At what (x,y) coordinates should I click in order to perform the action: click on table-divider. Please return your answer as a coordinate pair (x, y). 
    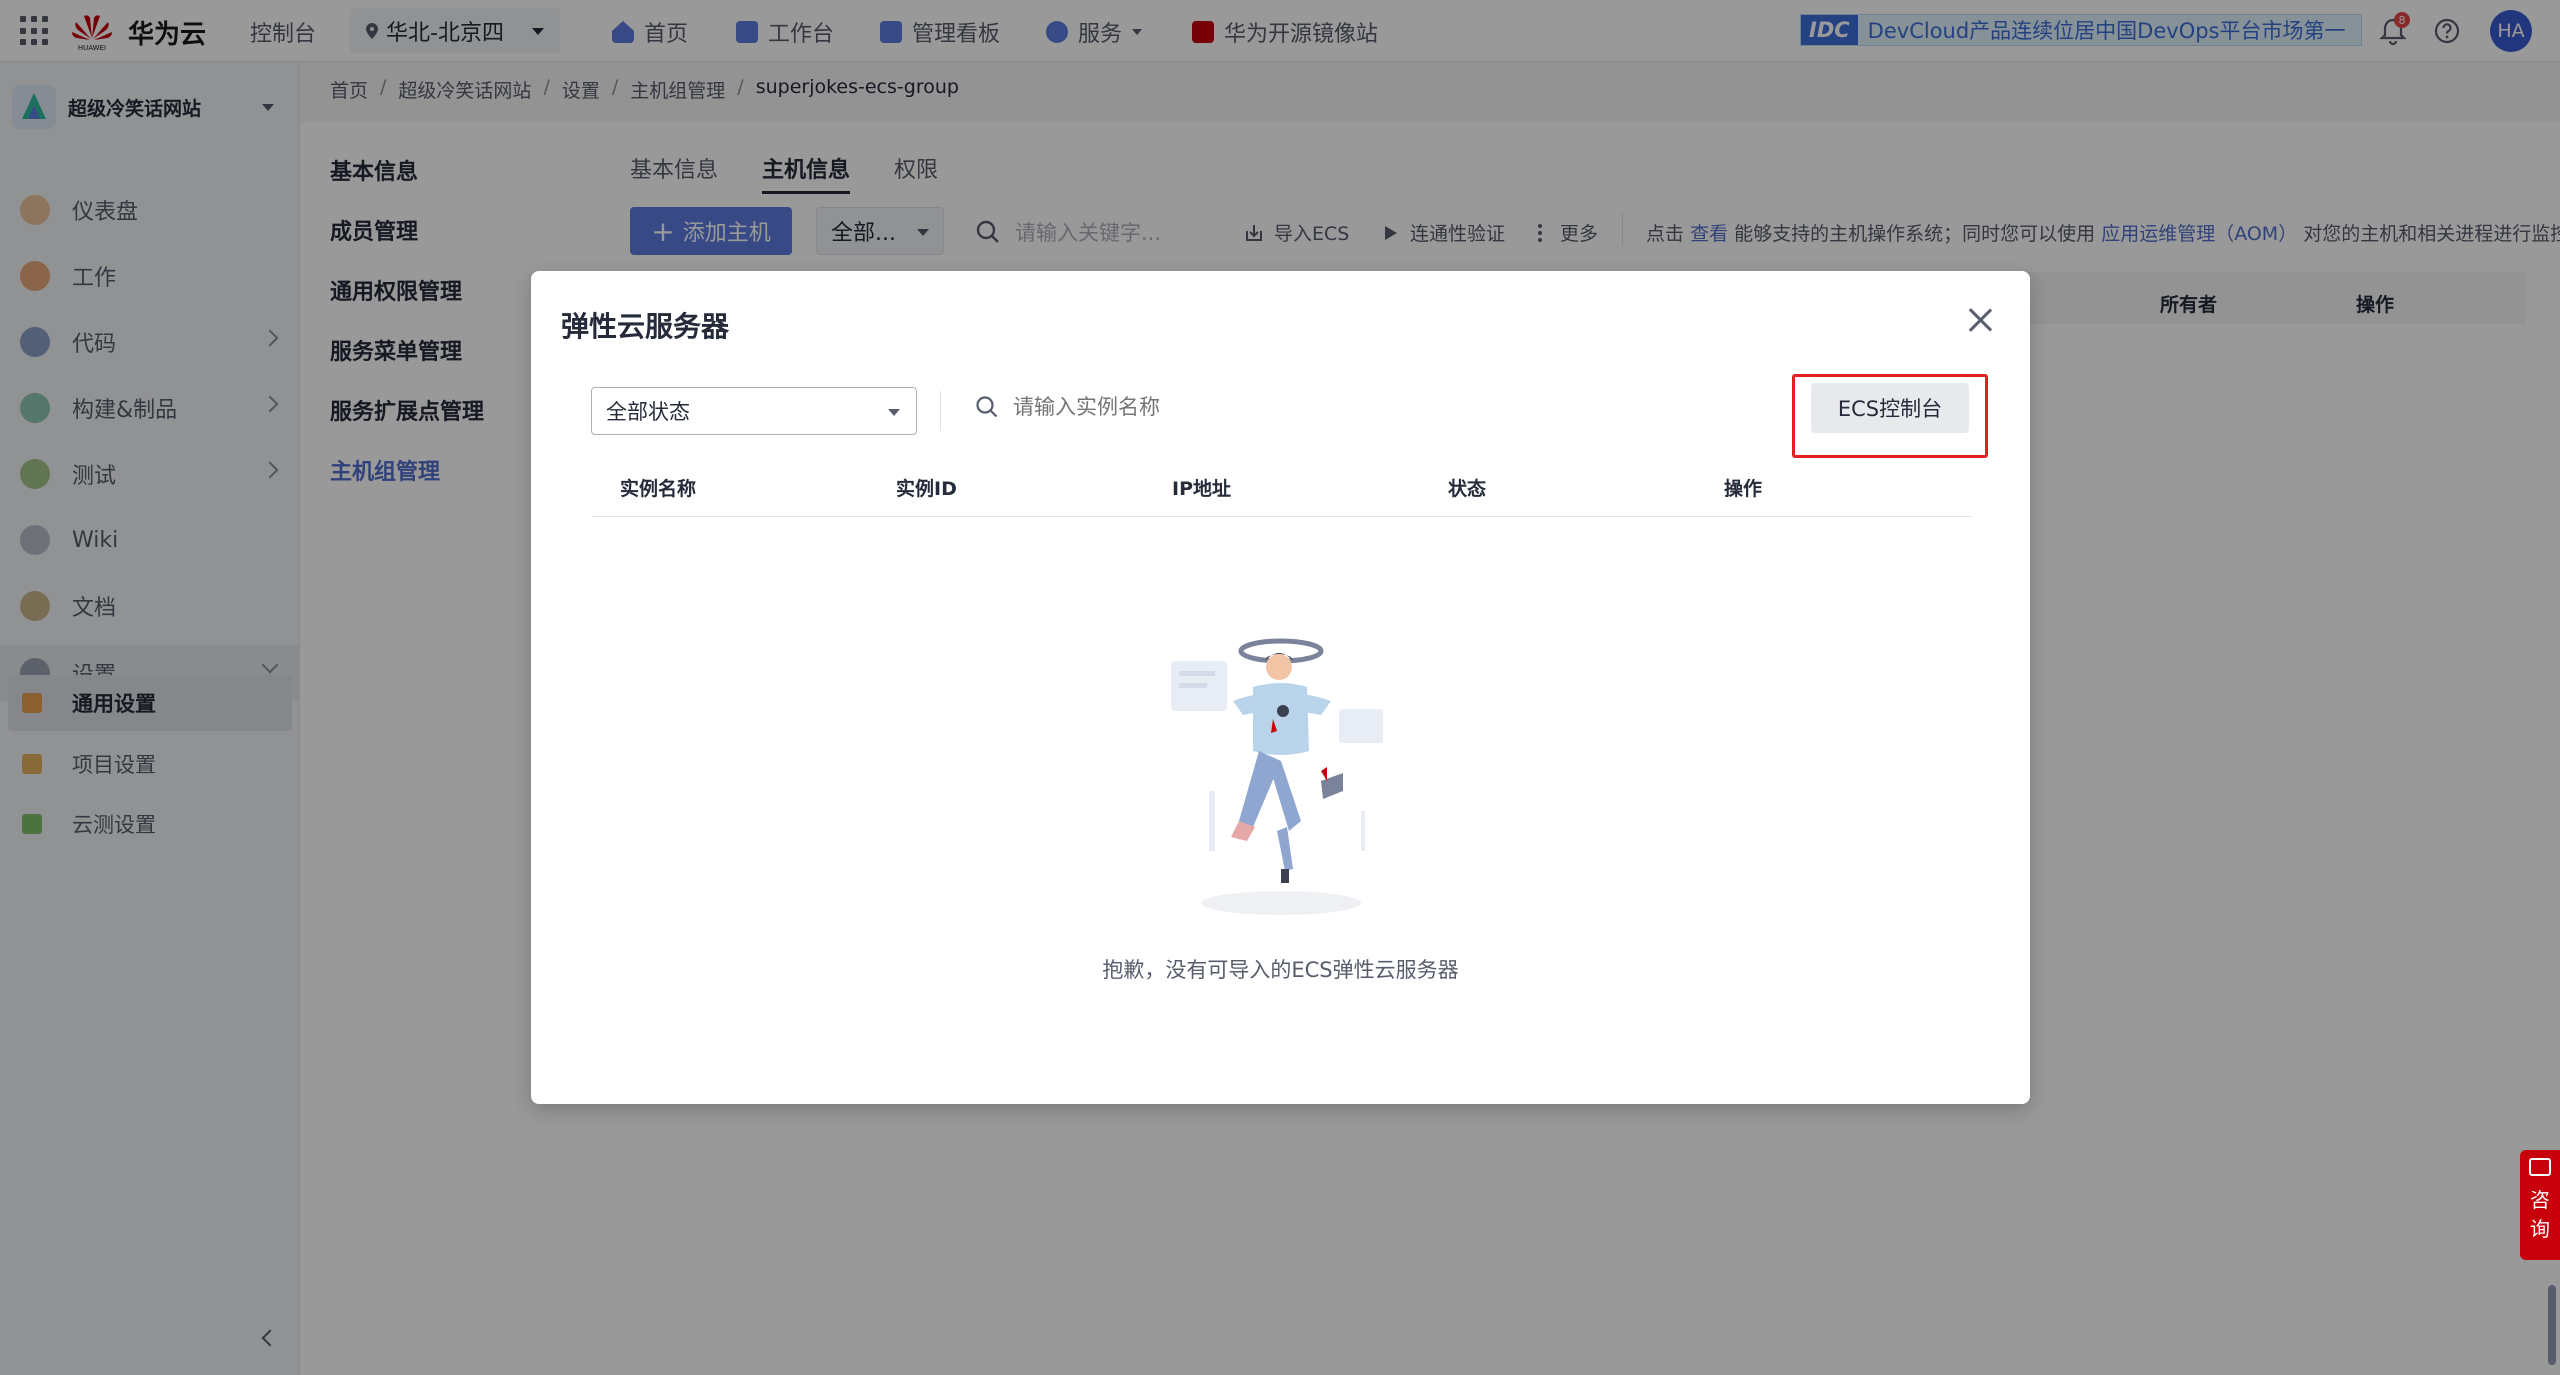
    Looking at the image, I should click on (1281, 516).